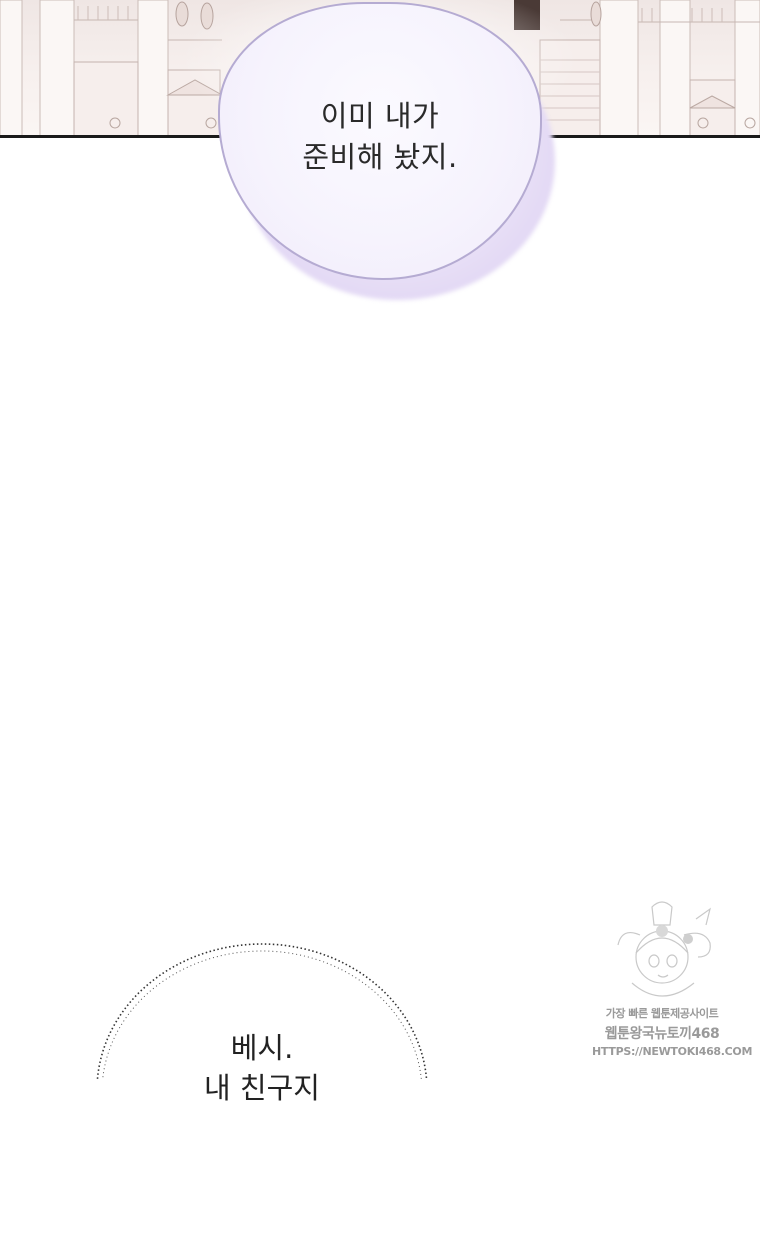 The image size is (760, 1240). Describe the element at coordinates (380, 157) in the screenshot. I see `speech-line-2: 준비해 놨지.` at that location.